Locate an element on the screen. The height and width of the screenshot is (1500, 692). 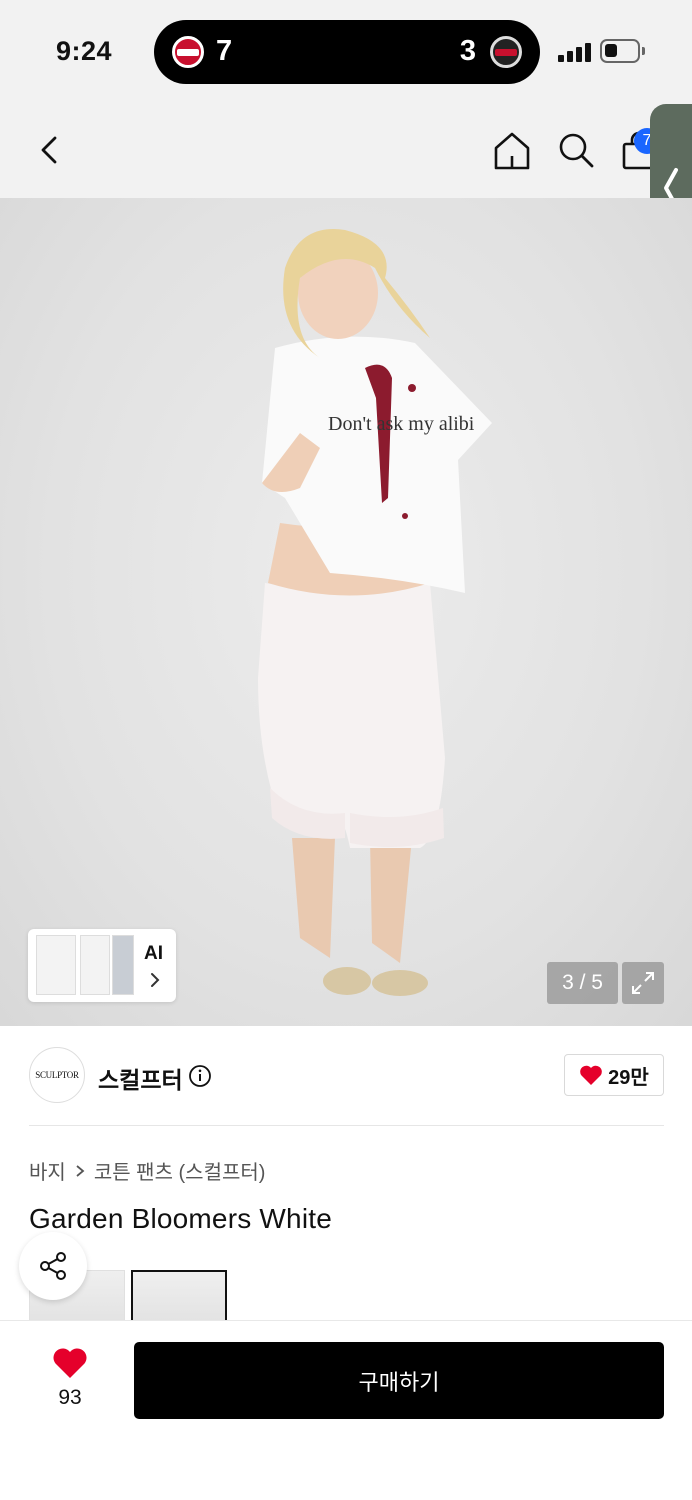
breadcrumb: 바지 코튼 팬츠 (스컬프터) is located at coordinates (147, 1170).